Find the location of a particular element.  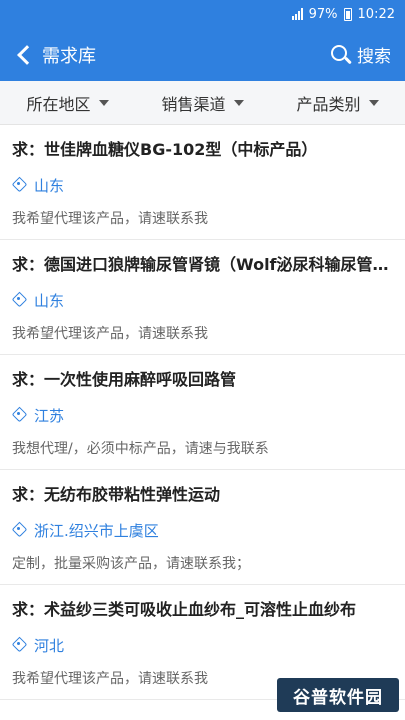

page-title: 需求库 is located at coordinates (69, 56).